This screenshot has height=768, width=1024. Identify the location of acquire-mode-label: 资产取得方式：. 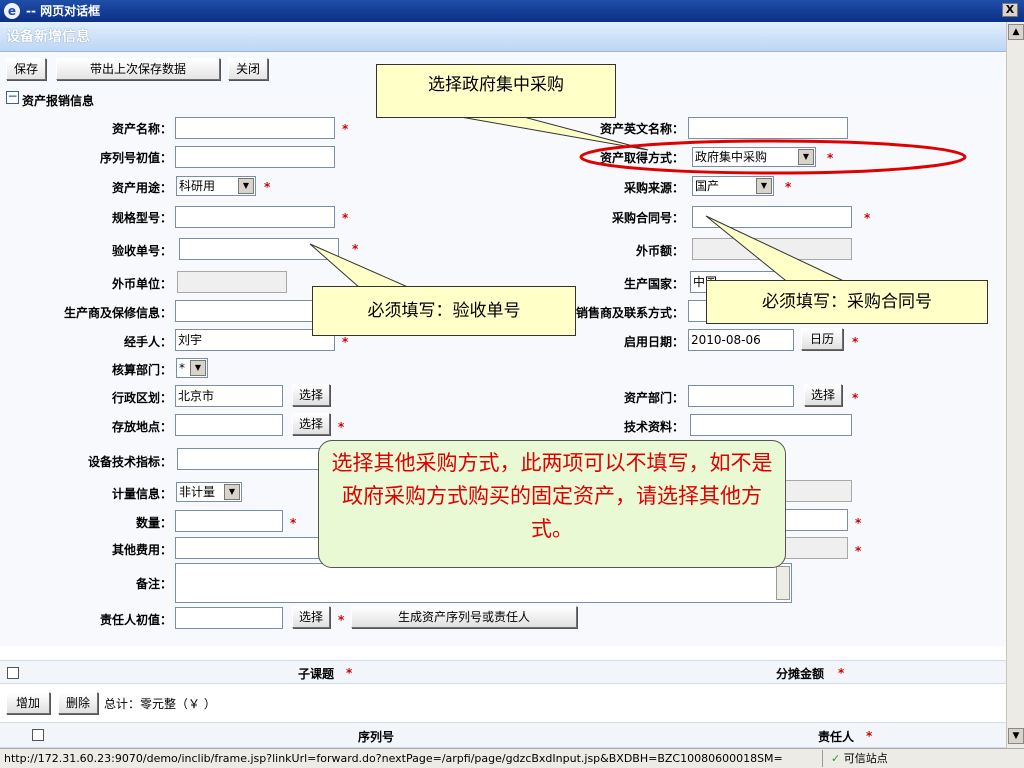
(641, 158).